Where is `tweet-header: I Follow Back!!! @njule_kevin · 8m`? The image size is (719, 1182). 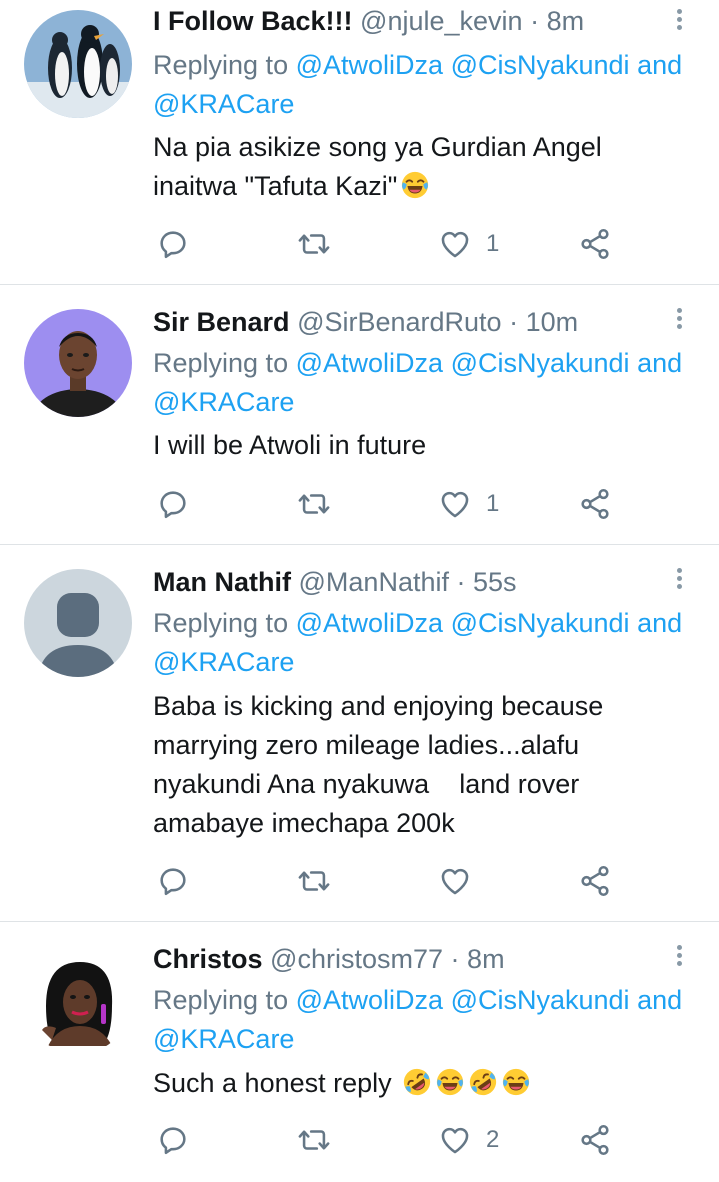
tweet-header: I Follow Back!!! @njule_kevin · 8m is located at coordinates (368, 21).